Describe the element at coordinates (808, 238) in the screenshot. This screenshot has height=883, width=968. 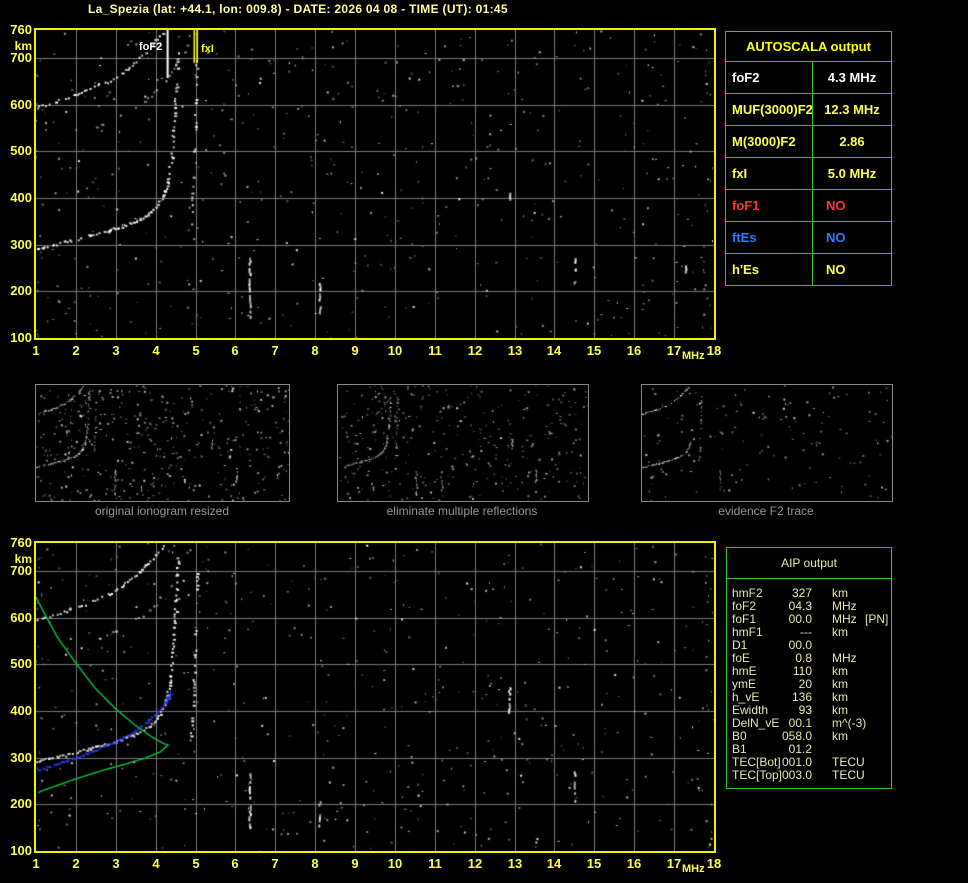
I see `autoscala-row: ftEs NO` at that location.